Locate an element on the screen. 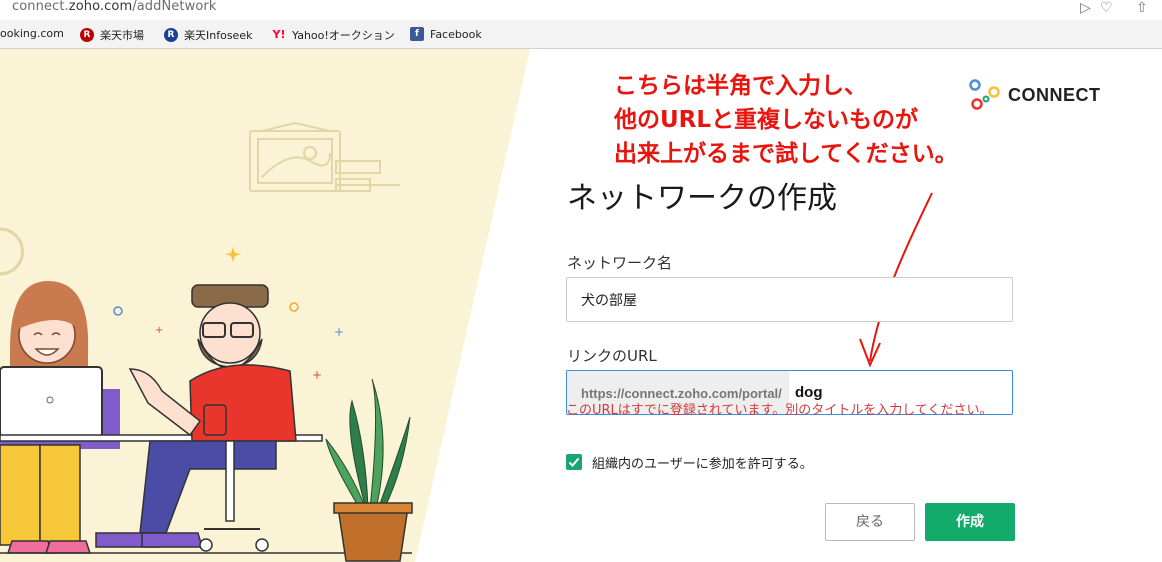  bookmark-infoseek: R 楽天Infoseek is located at coordinates (208, 35).